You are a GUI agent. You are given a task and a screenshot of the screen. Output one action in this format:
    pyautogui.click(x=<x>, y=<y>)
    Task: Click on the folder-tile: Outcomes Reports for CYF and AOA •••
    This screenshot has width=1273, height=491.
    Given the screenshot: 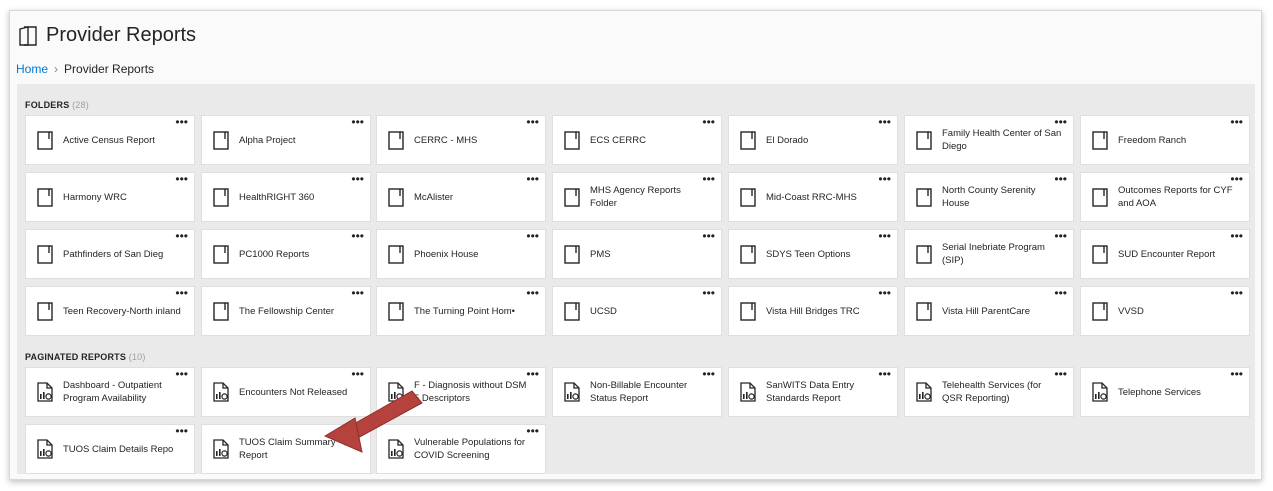 What is the action you would take?
    pyautogui.click(x=1165, y=197)
    